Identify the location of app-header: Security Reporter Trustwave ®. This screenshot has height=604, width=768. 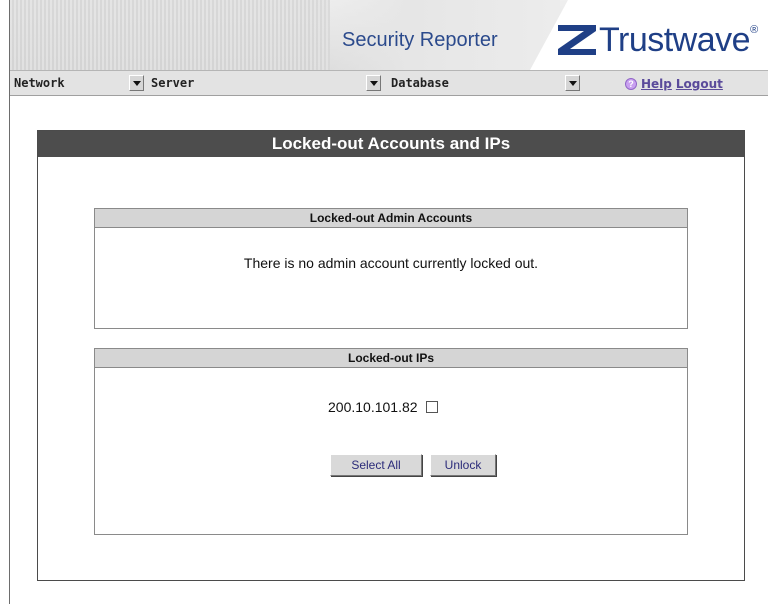
(389, 35).